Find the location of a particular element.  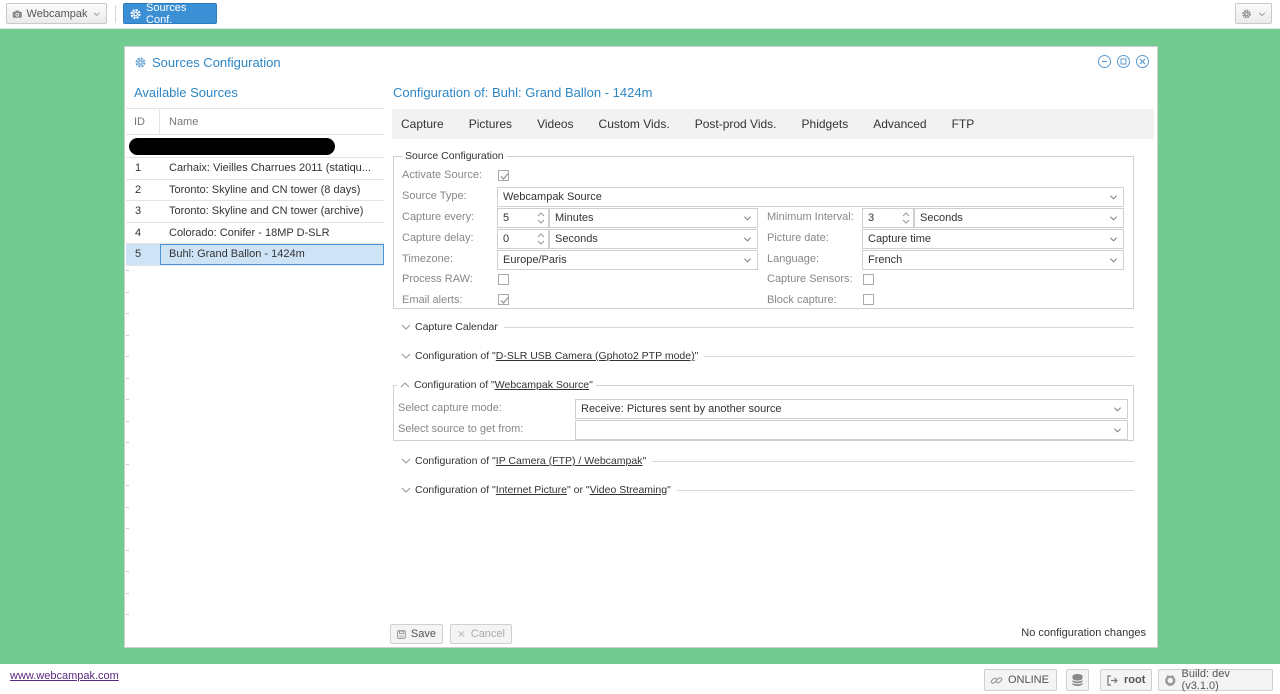

source-name: Toronto: Skyline and CN tower (archive) is located at coordinates (266, 211).